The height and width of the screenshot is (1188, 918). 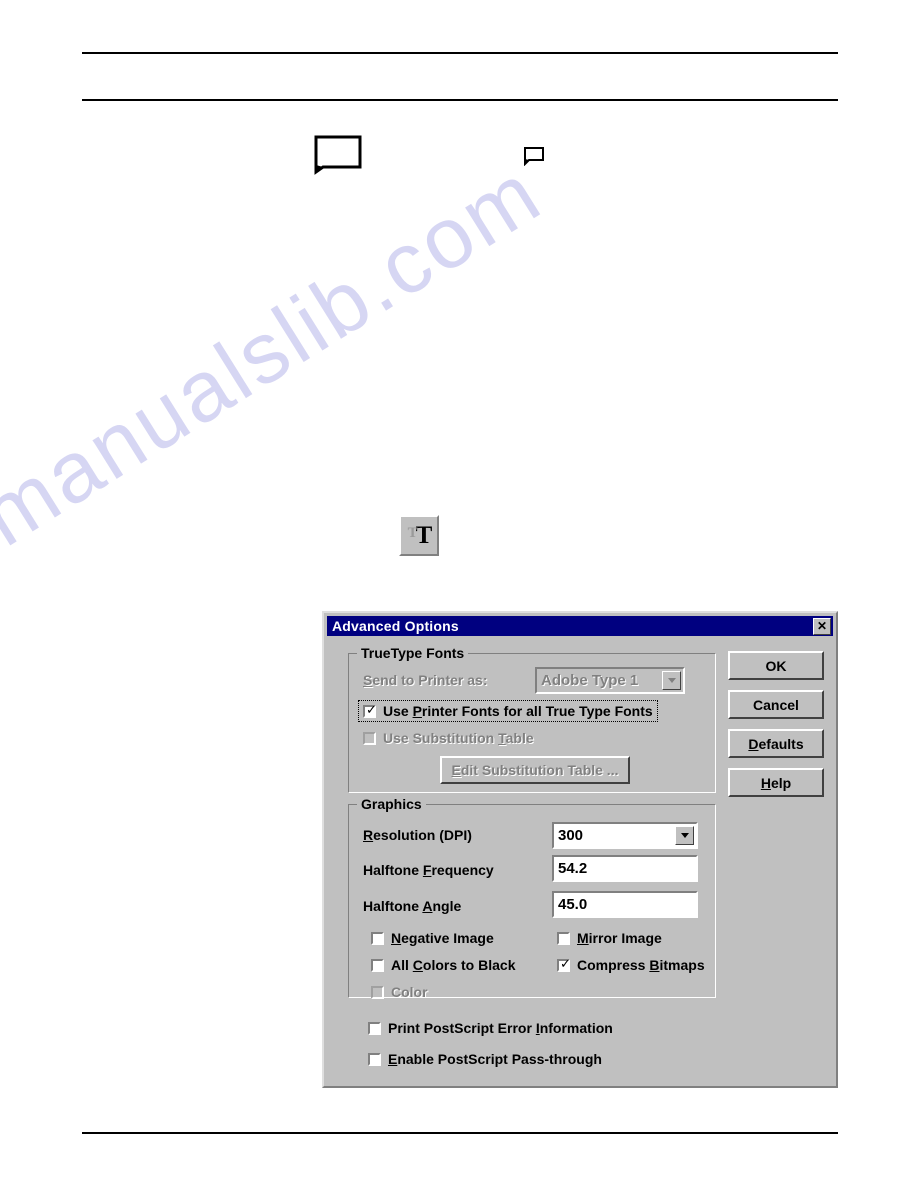 I want to click on cancel-button-label: Cancel, so click(x=776, y=704).